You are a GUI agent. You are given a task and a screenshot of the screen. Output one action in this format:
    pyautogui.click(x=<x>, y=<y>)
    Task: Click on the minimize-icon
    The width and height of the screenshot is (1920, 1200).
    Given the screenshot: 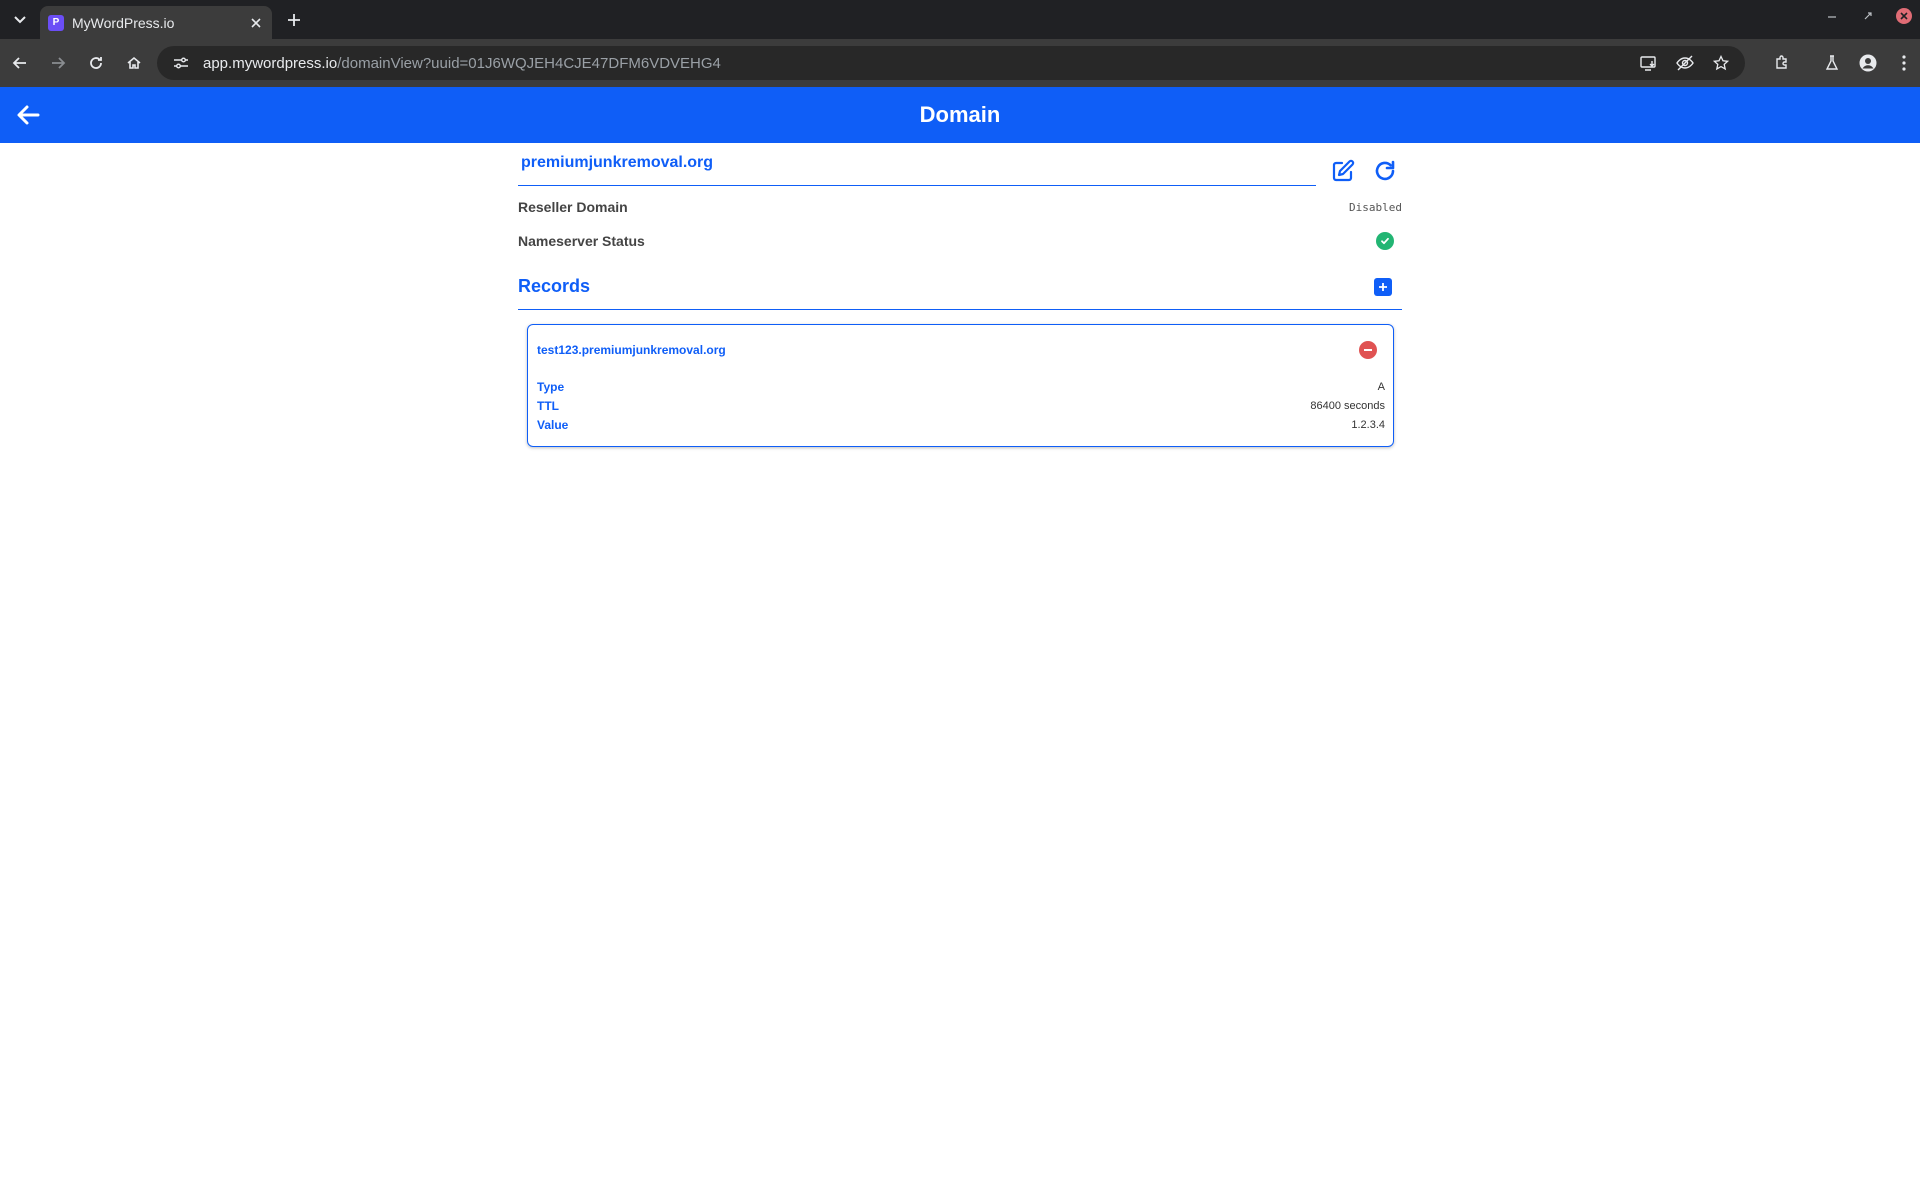 What is the action you would take?
    pyautogui.click(x=1832, y=16)
    